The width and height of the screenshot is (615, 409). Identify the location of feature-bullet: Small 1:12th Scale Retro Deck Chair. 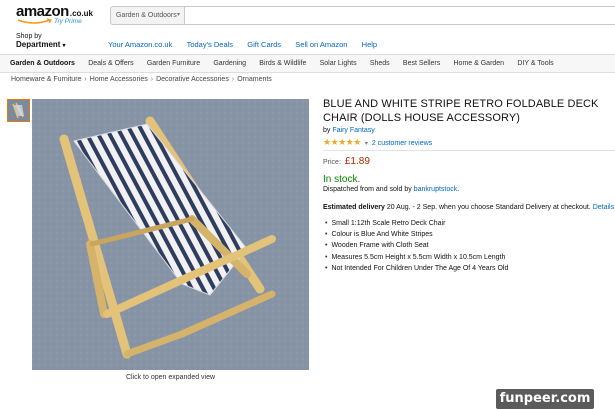
(416, 223).